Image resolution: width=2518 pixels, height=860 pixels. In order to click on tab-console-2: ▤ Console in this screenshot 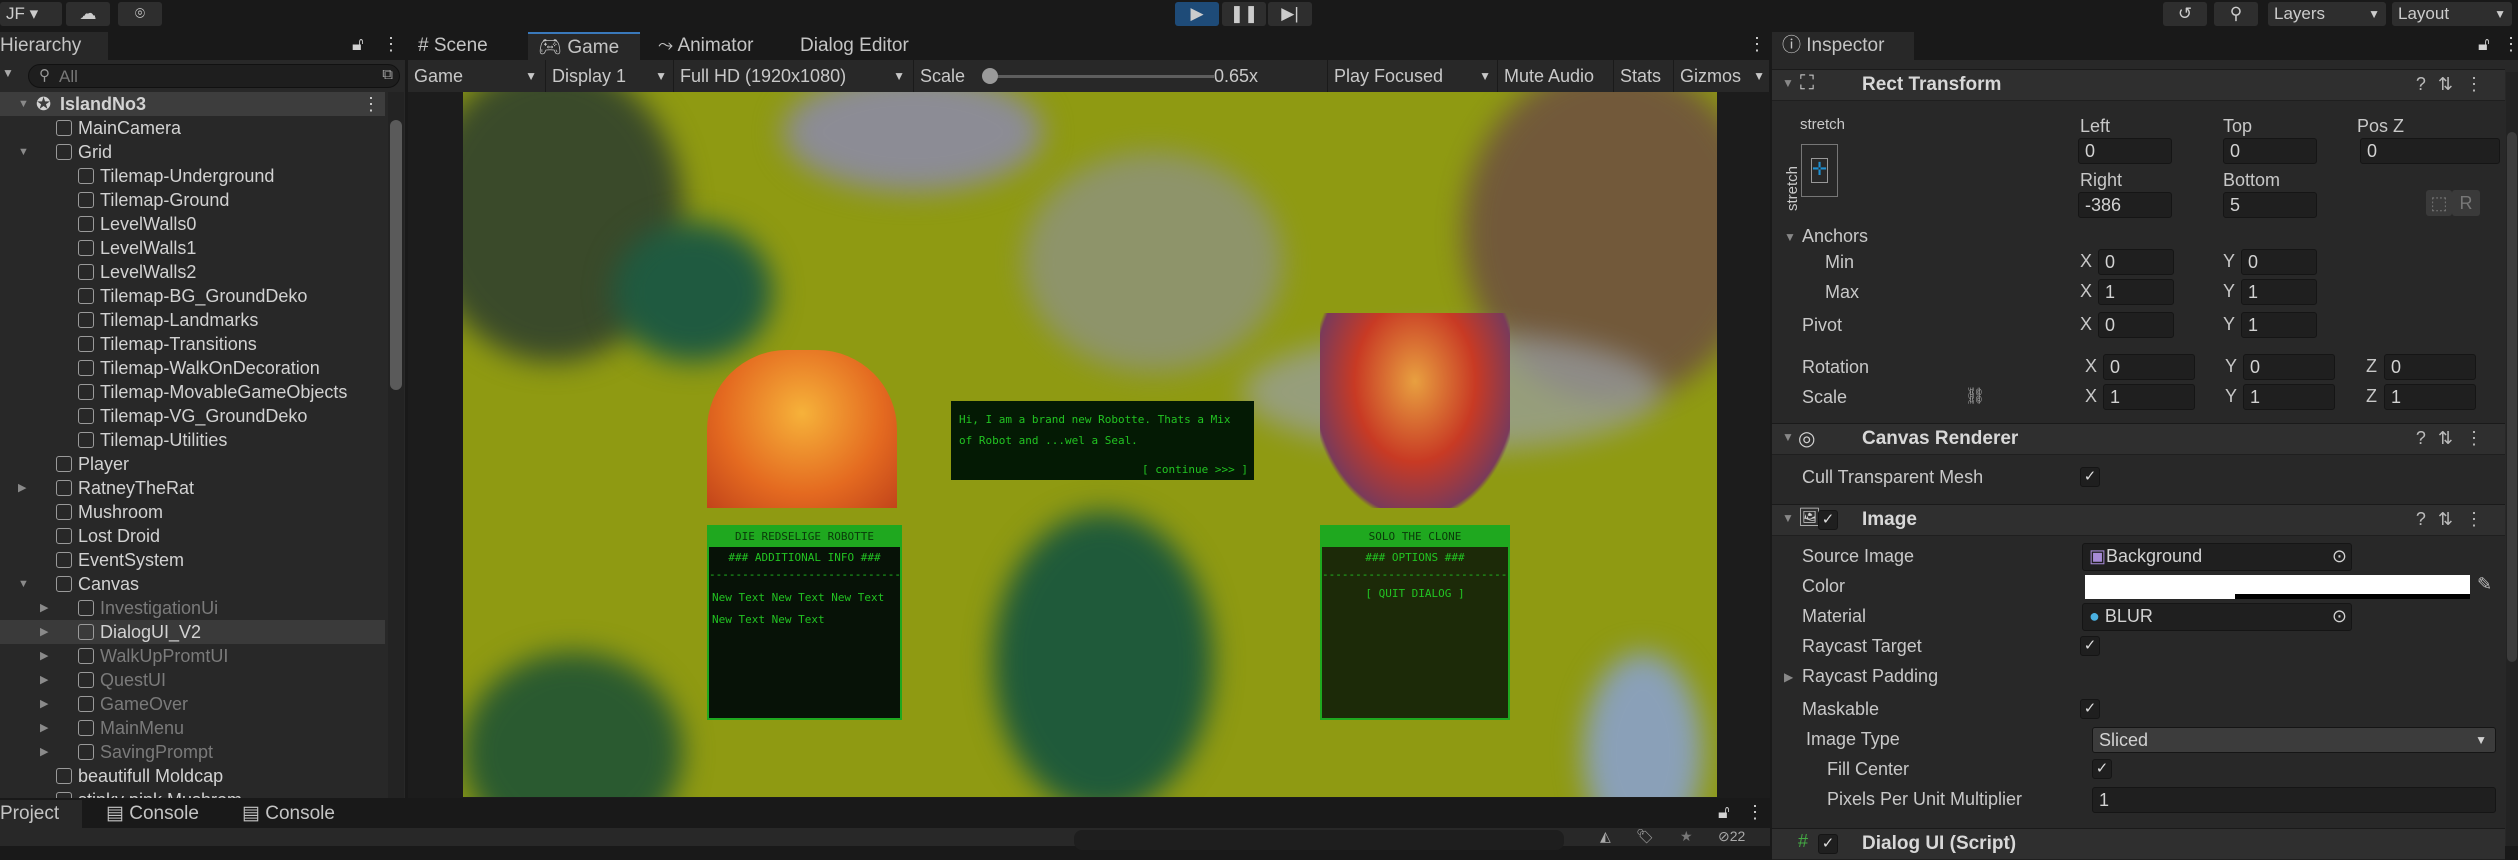, I will do `click(288, 814)`.